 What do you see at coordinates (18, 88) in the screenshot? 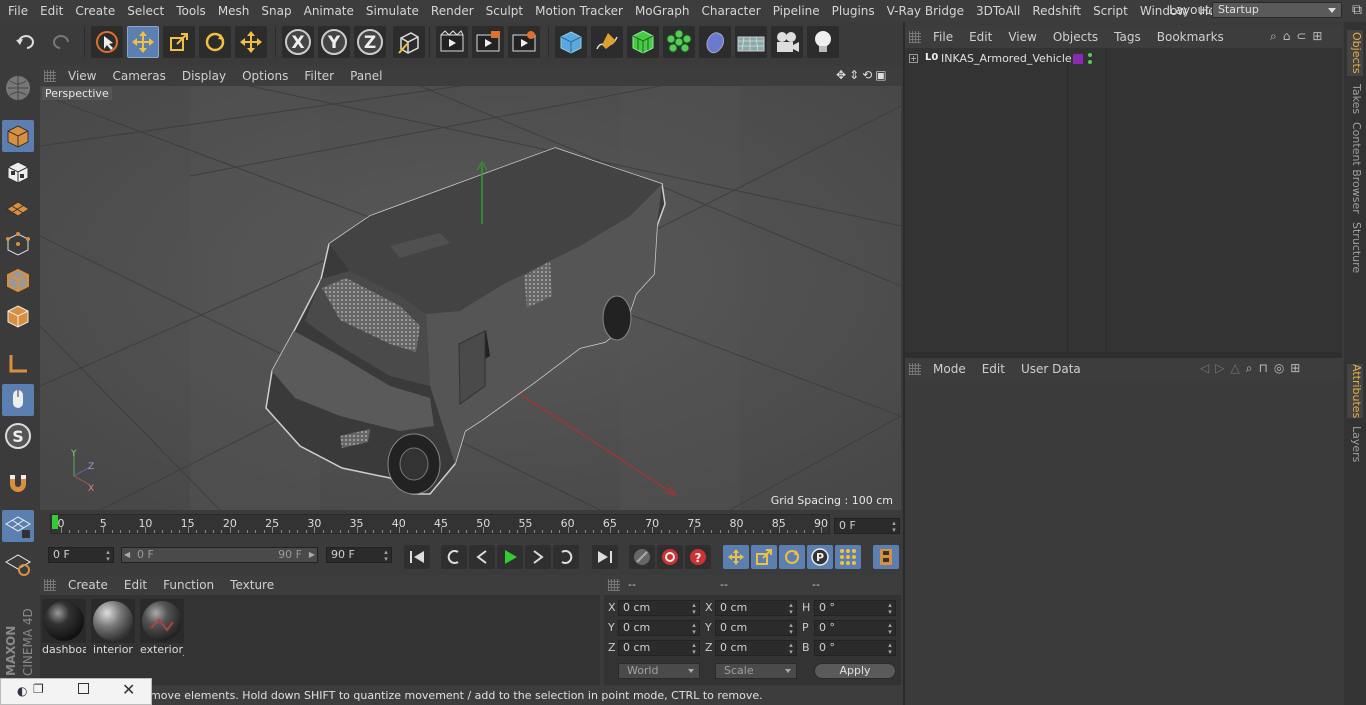
I see `make-editable-icon` at bounding box center [18, 88].